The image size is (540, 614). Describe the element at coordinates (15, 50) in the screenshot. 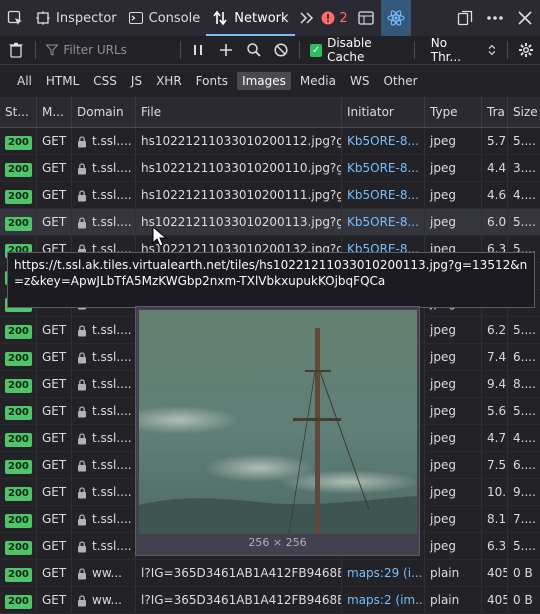

I see `clear-trash-icon` at that location.